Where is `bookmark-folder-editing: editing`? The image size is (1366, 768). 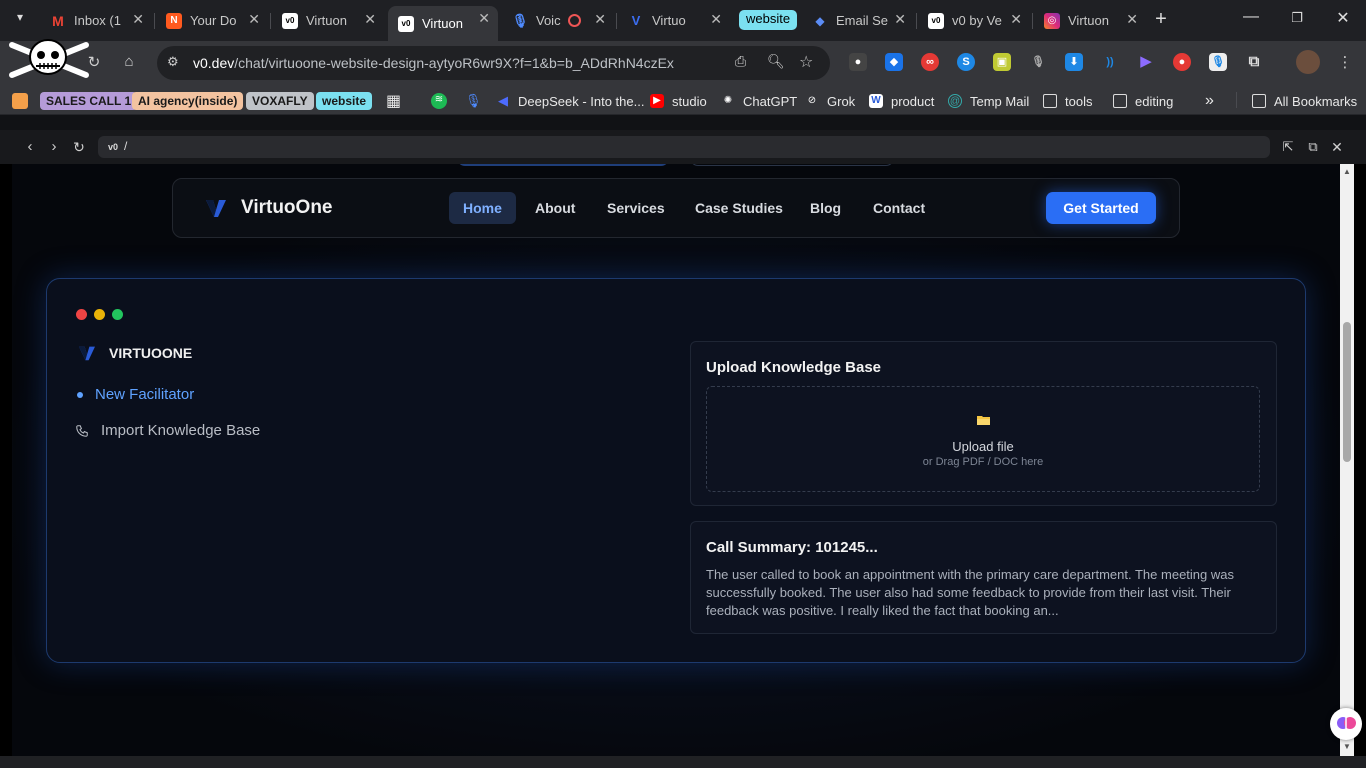 bookmark-folder-editing: editing is located at coordinates (1143, 101).